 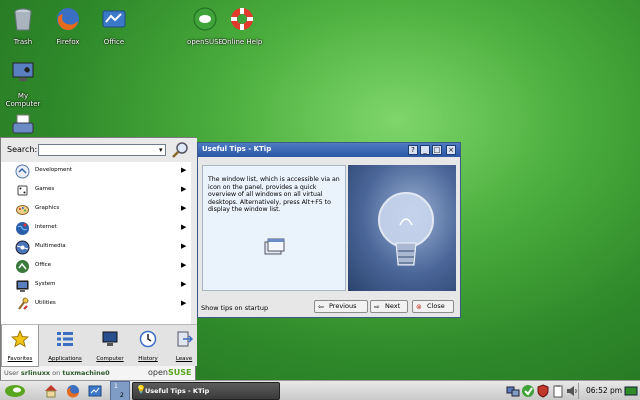 What do you see at coordinates (604, 390) in the screenshot?
I see `clock: 06:52 pm` at bounding box center [604, 390].